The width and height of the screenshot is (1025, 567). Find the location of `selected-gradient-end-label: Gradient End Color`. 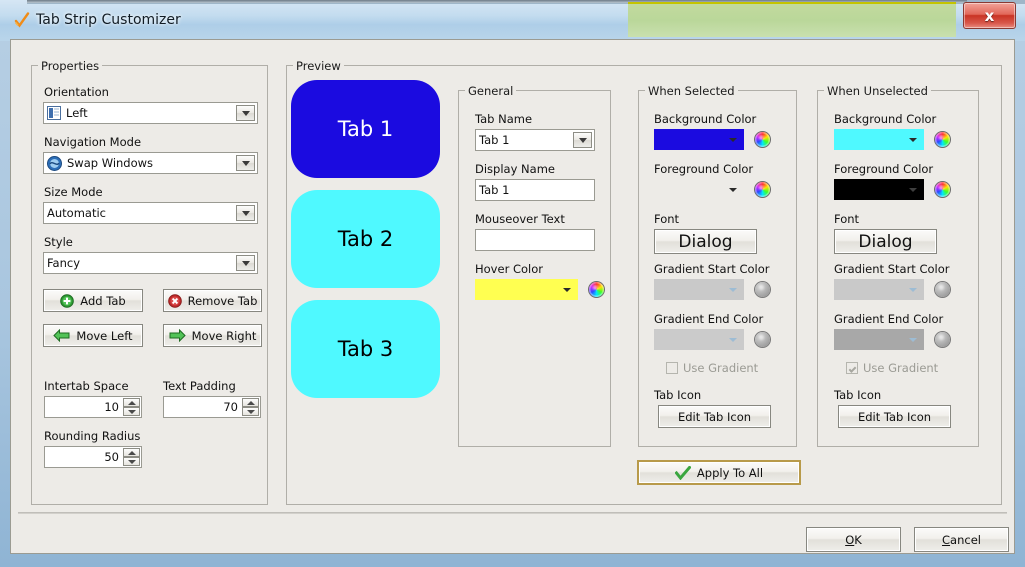

selected-gradient-end-label: Gradient End Color is located at coordinates (709, 319).